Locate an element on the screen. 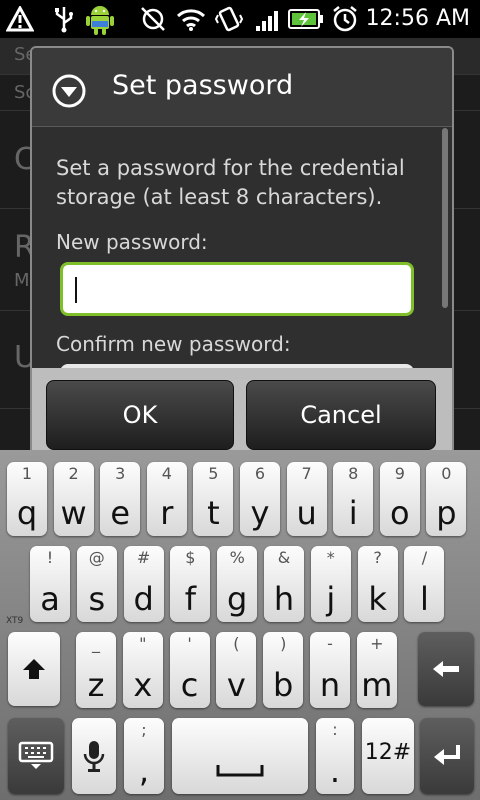  shift-key is located at coordinates (34, 669).